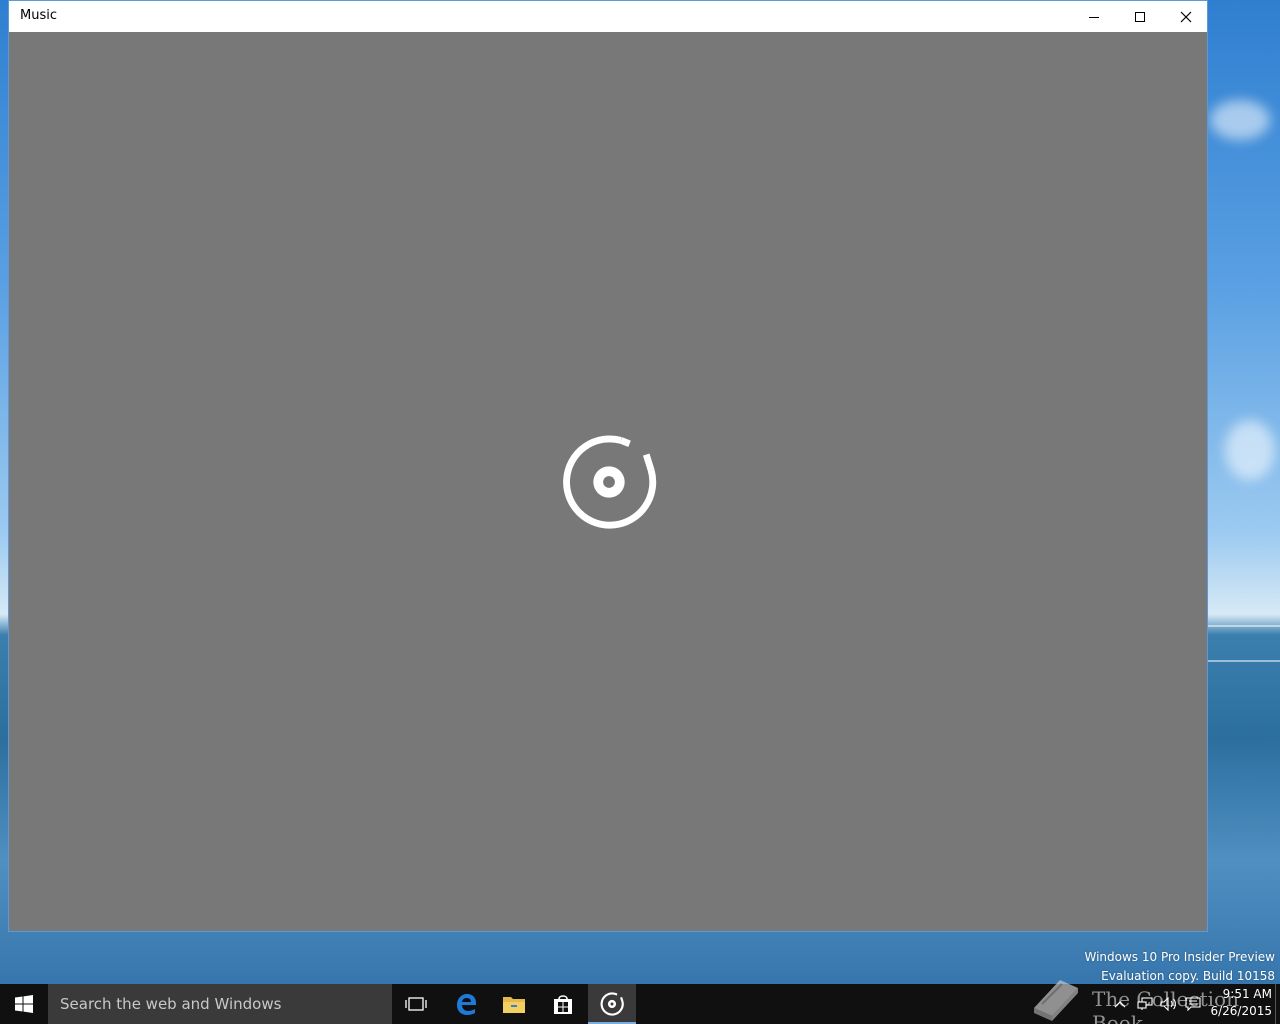 This screenshot has width=1280, height=1024. I want to click on store-icon, so click(563, 1004).